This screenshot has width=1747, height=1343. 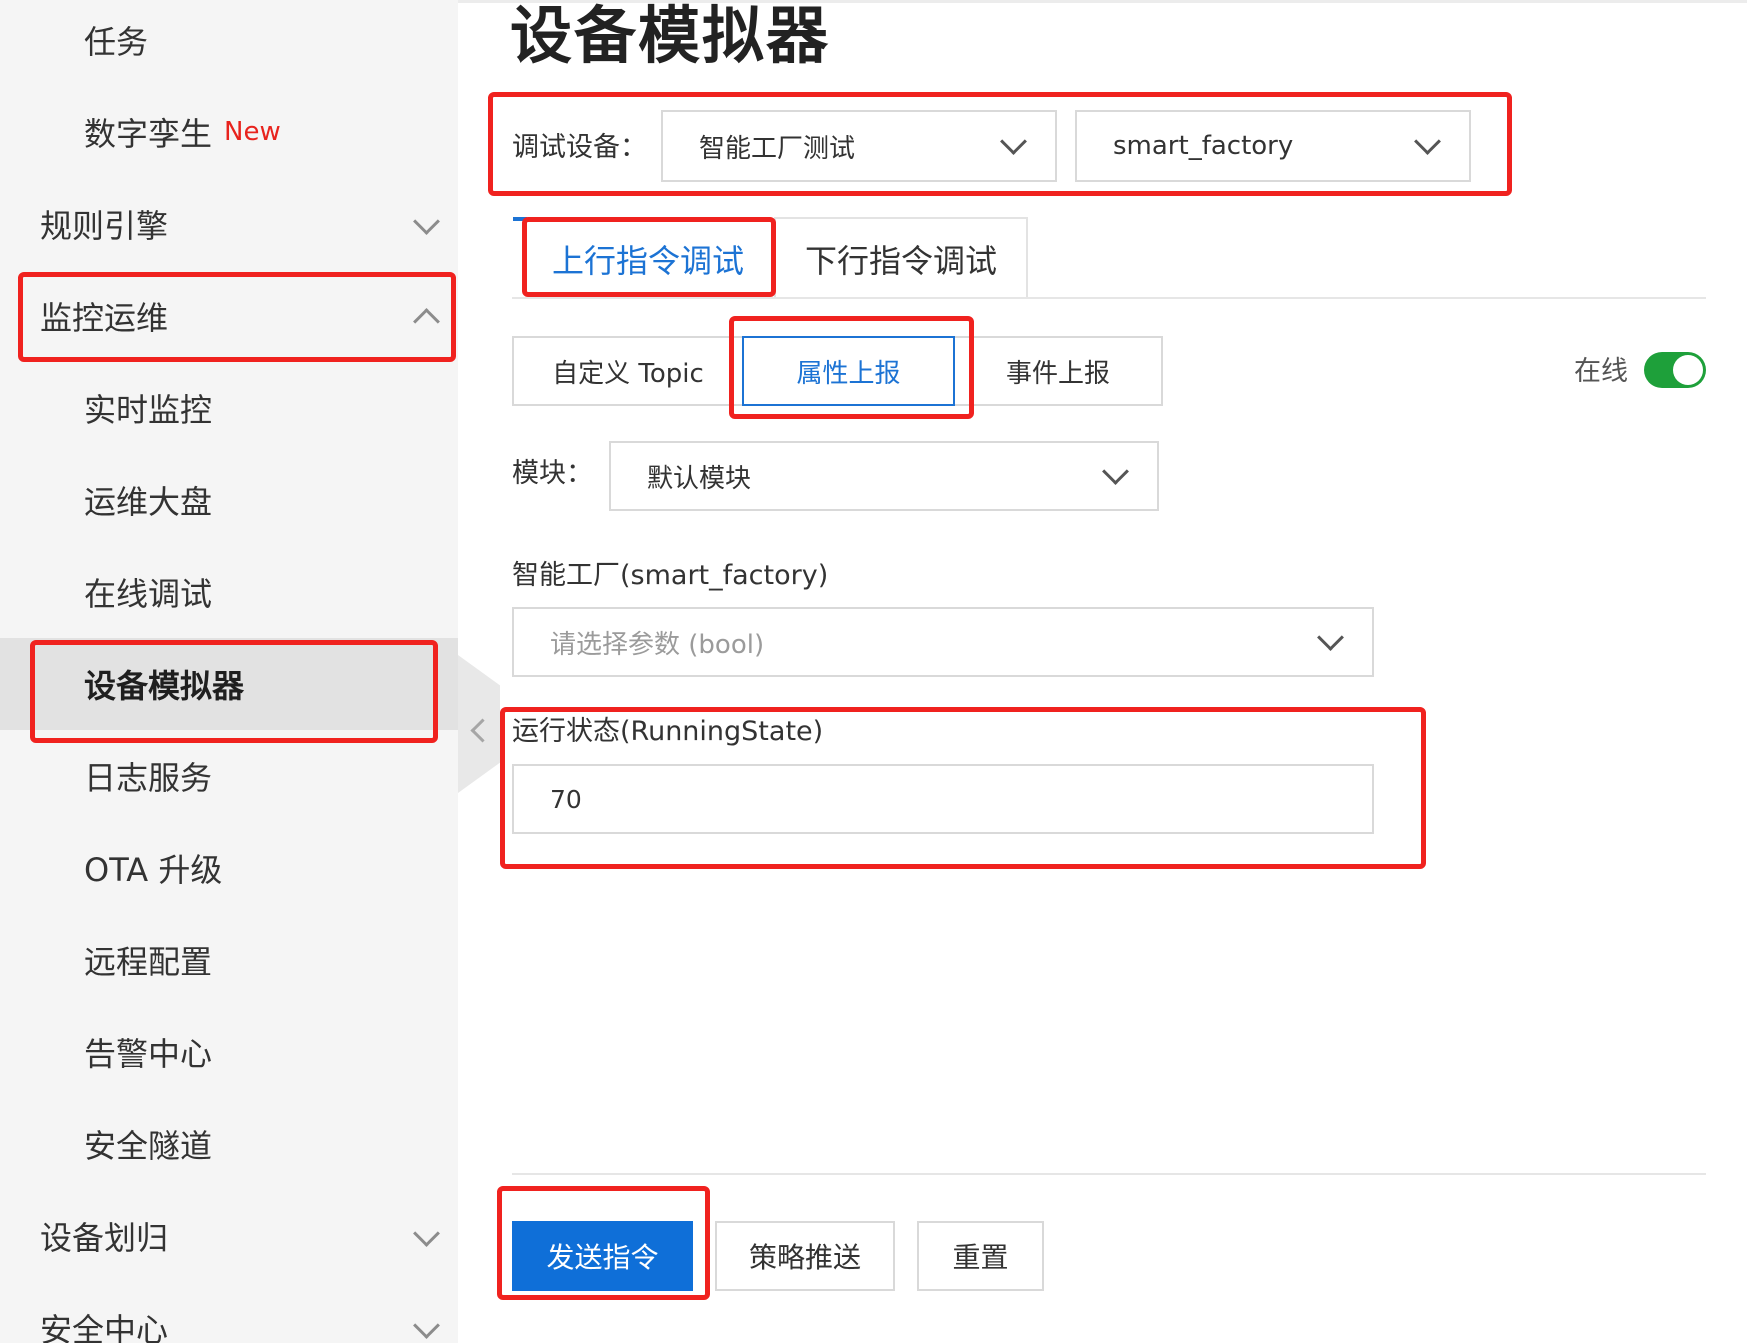 What do you see at coordinates (628, 373) in the screenshot?
I see `segment-label: 自定义 Topic` at bounding box center [628, 373].